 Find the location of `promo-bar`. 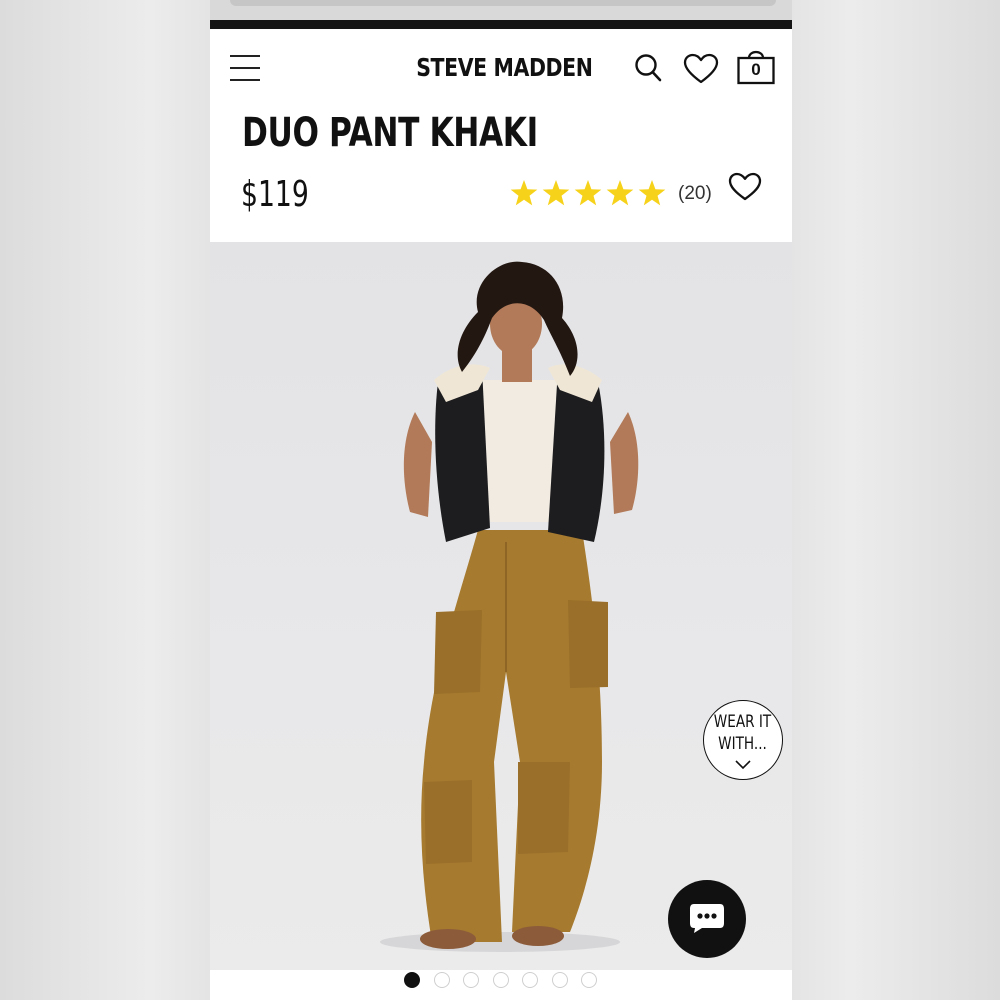

promo-bar is located at coordinates (501, 24).